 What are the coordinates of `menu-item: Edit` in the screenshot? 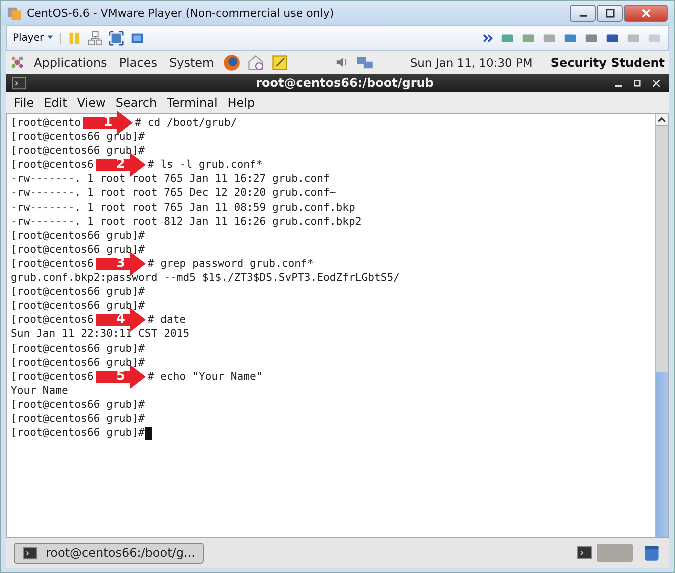 It's located at (56, 103).